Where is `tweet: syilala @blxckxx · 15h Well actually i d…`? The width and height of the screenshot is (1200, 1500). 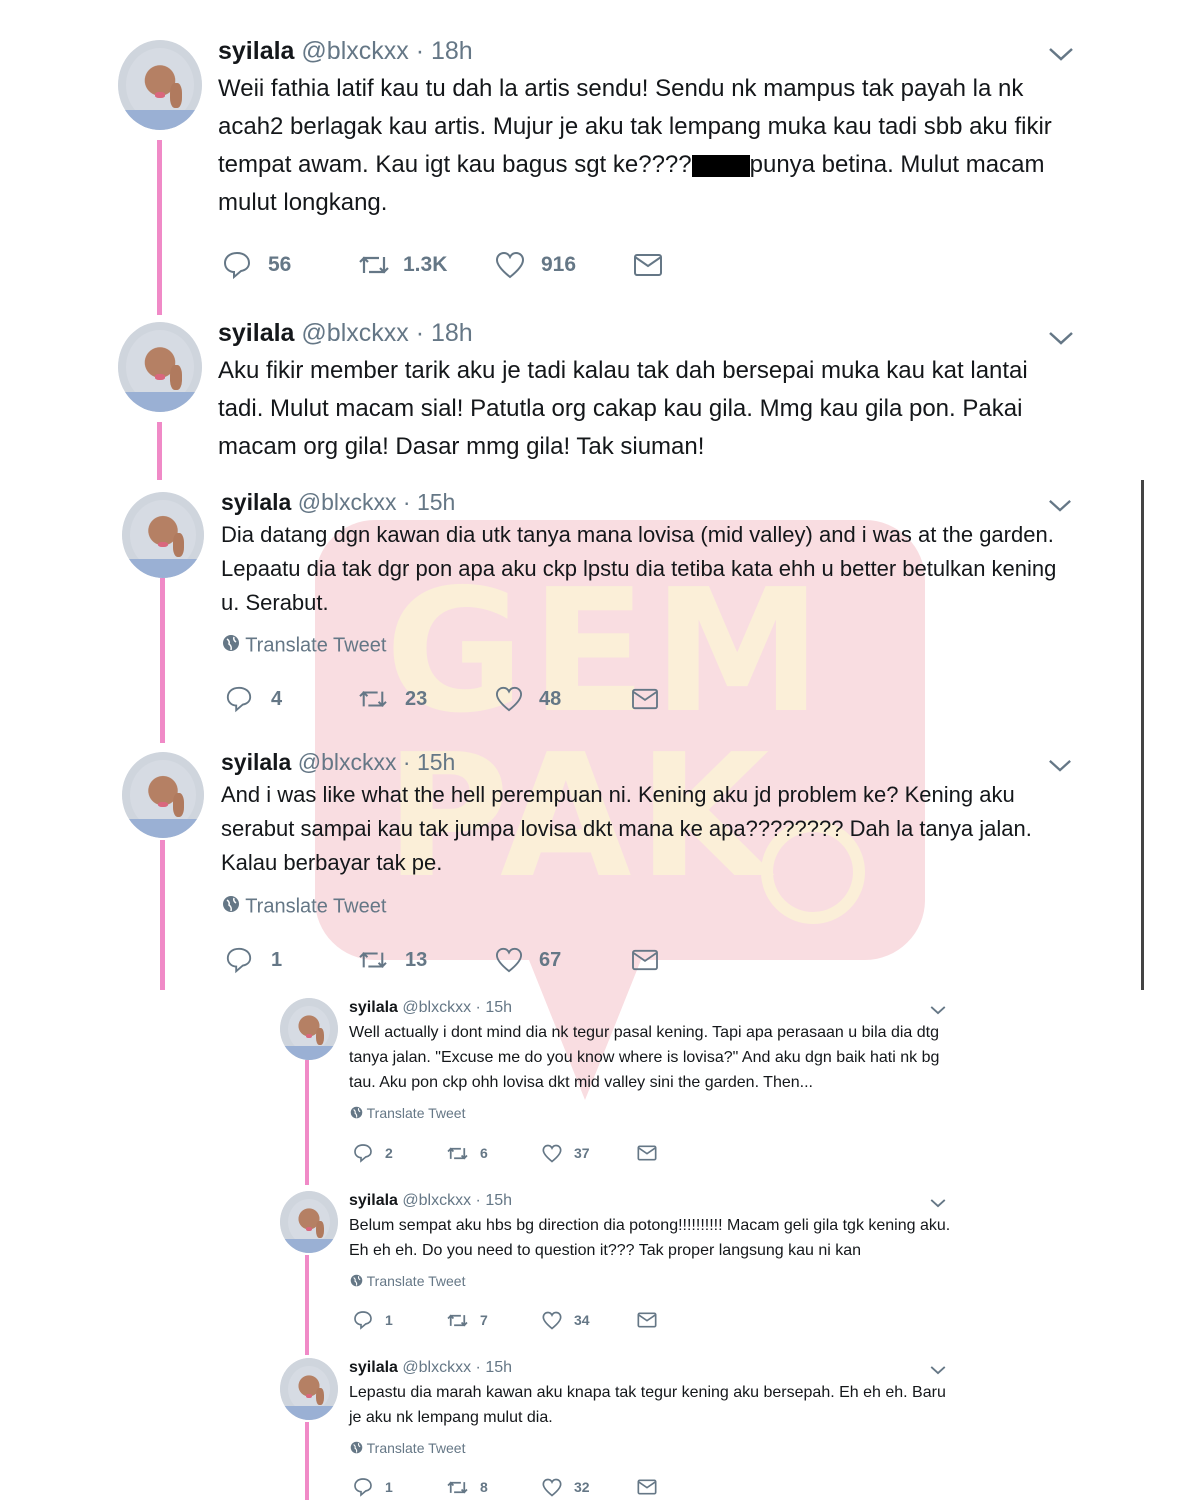 tweet: syilala @blxckxx · 15h Well actually i d… is located at coordinates (600, 1085).